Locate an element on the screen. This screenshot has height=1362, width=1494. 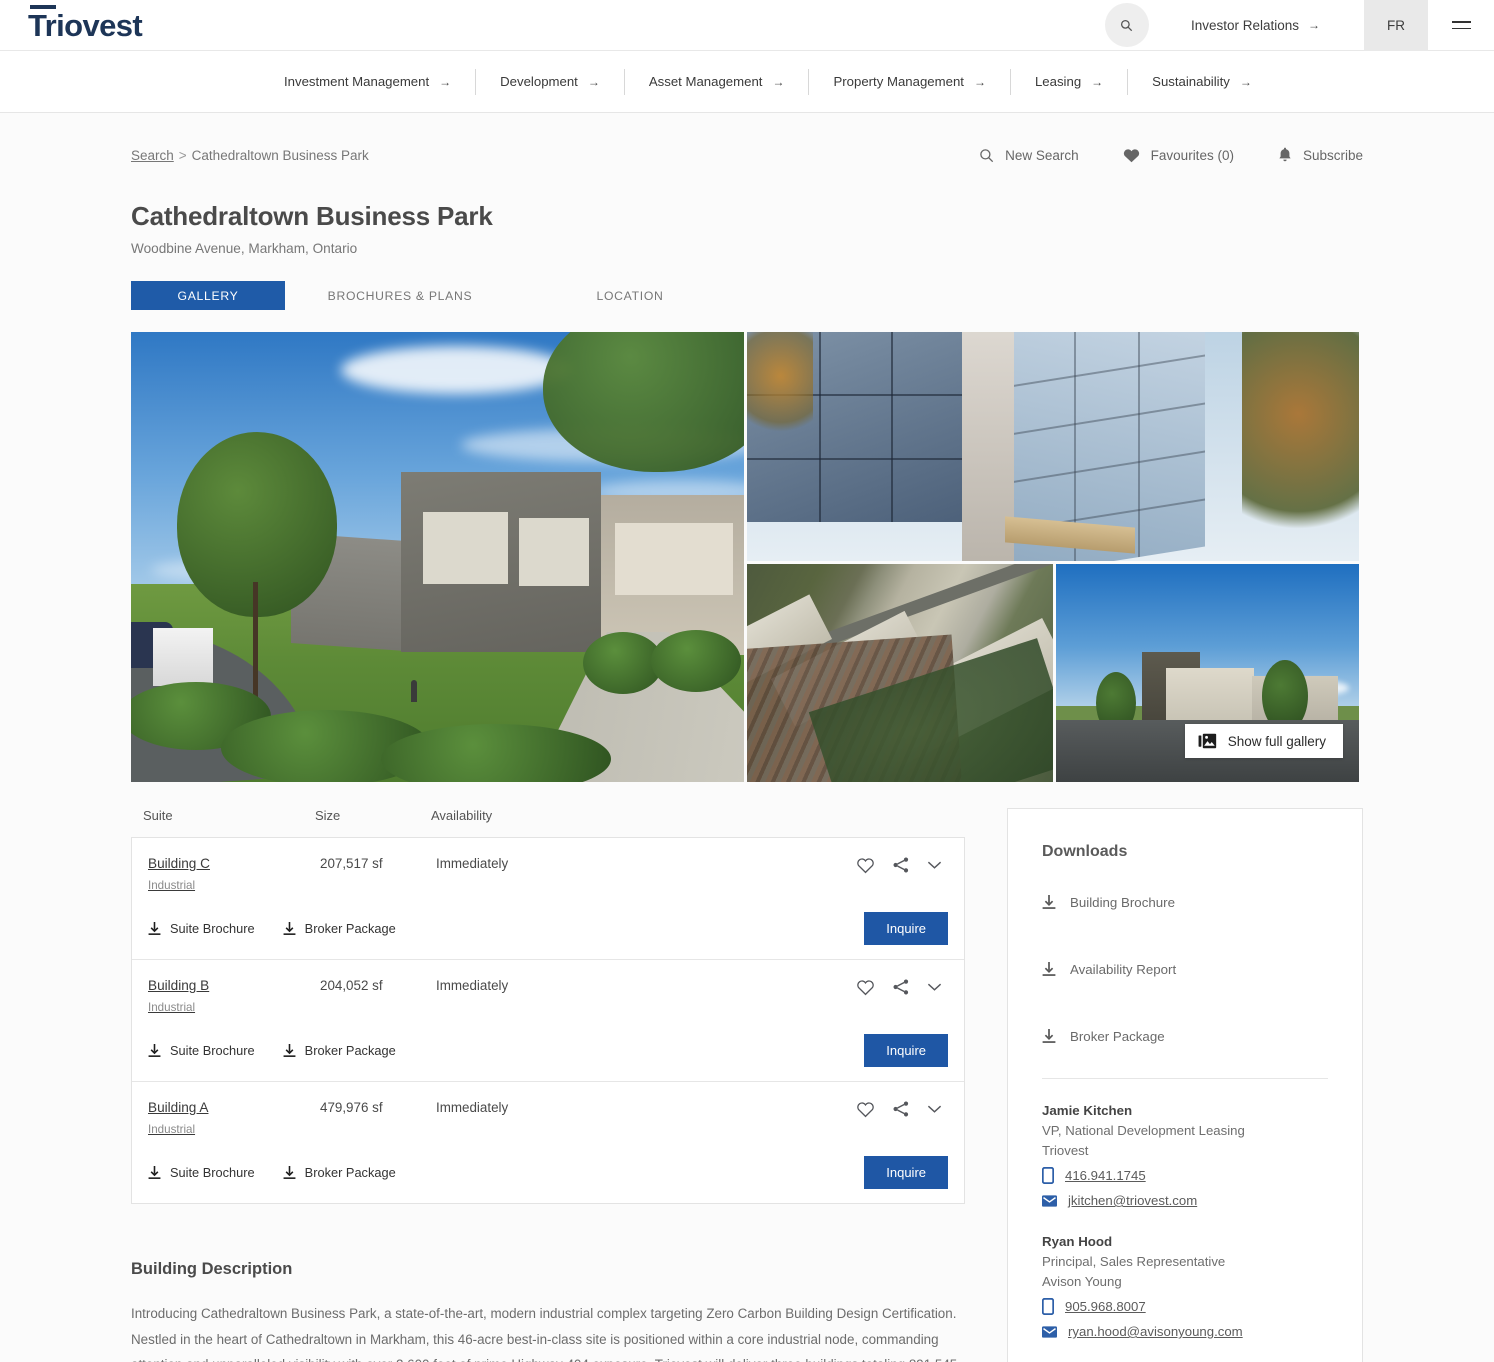
breadcrumb-current: Cathedraltown Business Park is located at coordinates (280, 155).